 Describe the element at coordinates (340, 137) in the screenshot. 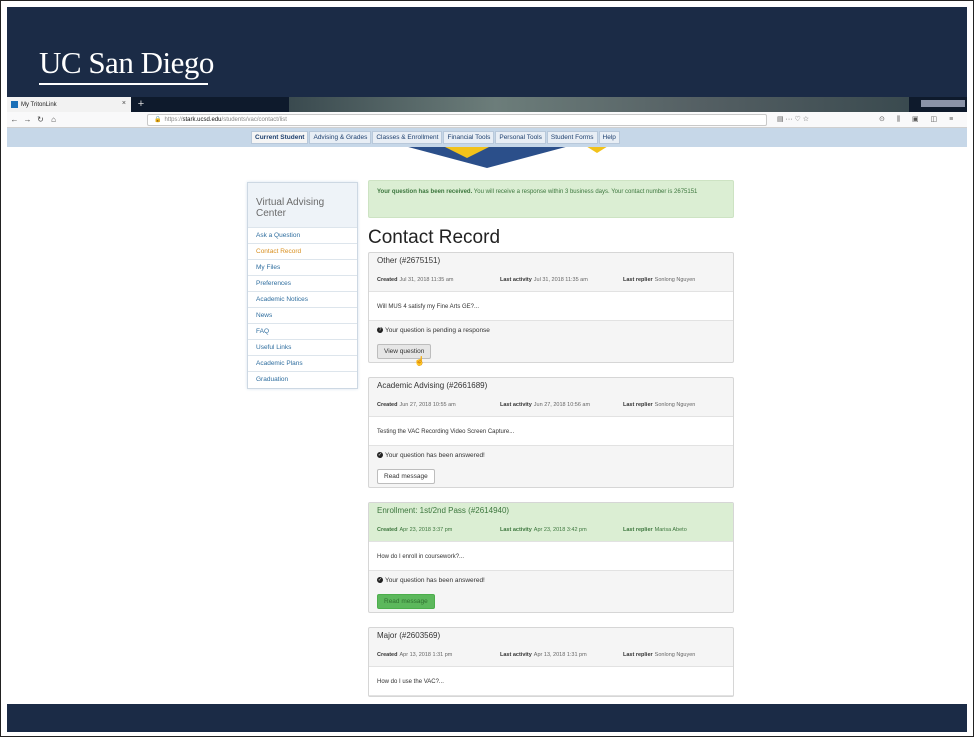

I see `menu-advising-grades: Advising & Grades` at that location.